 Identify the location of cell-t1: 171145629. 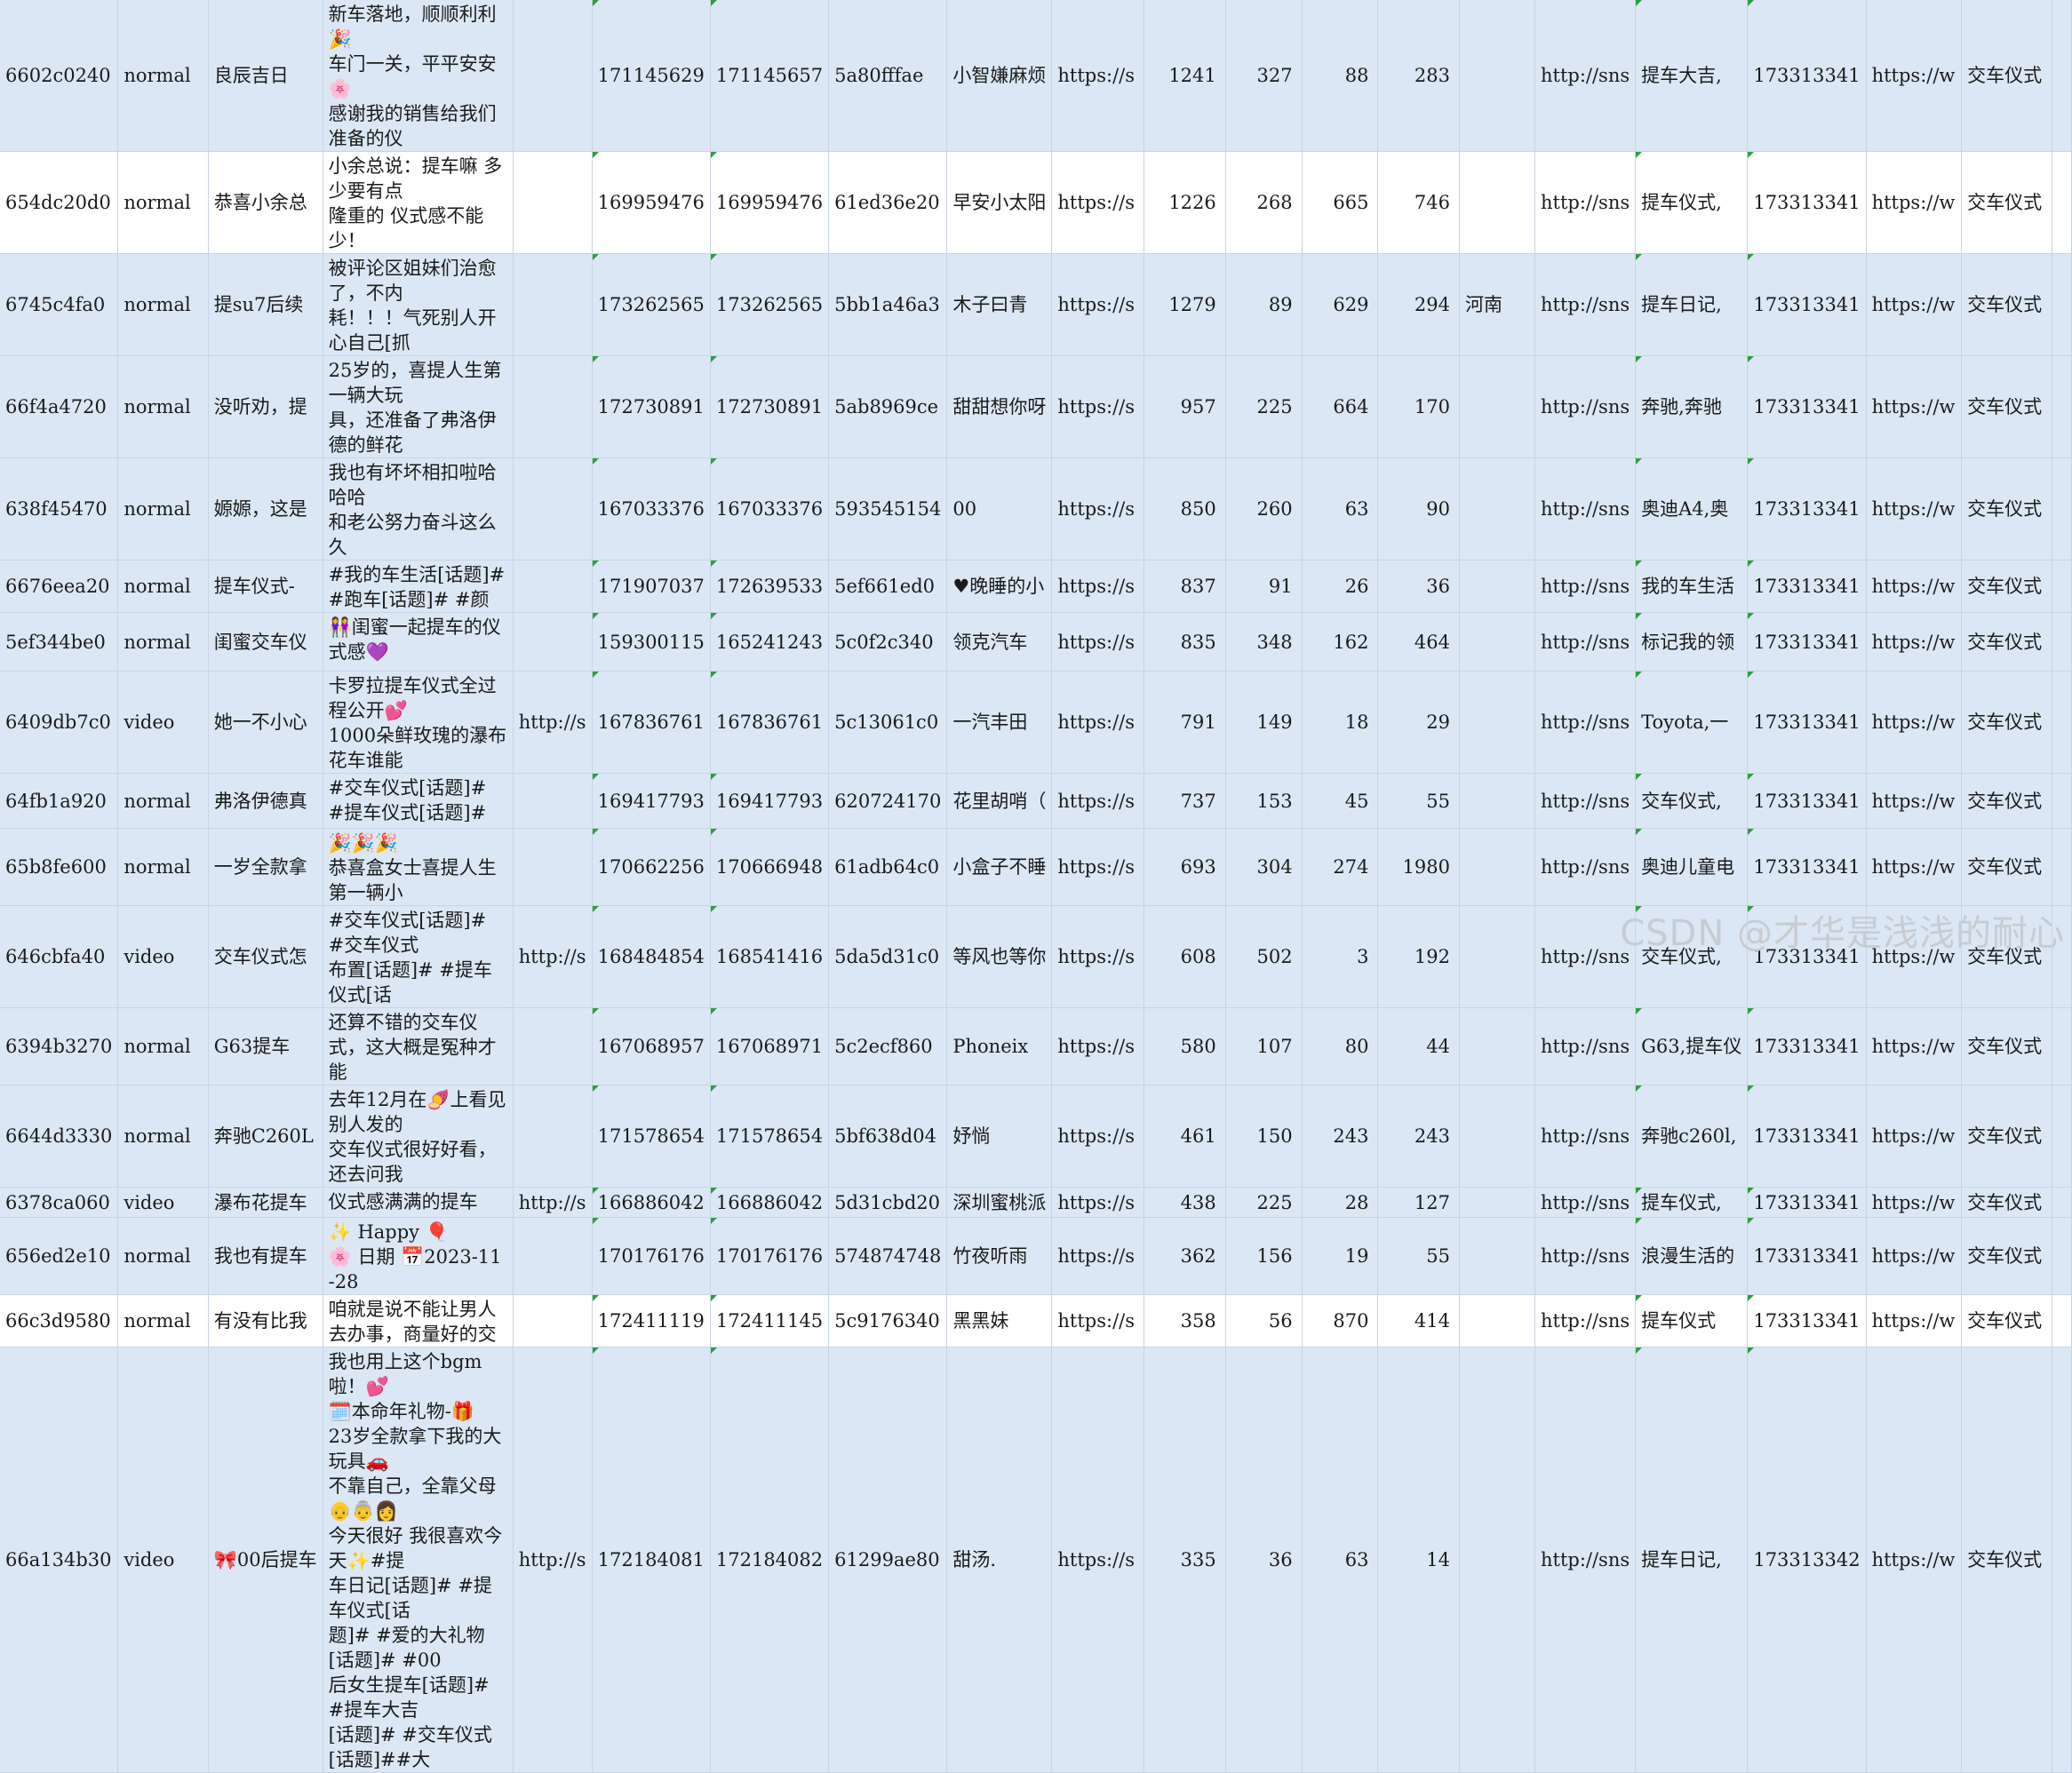
(652, 76).